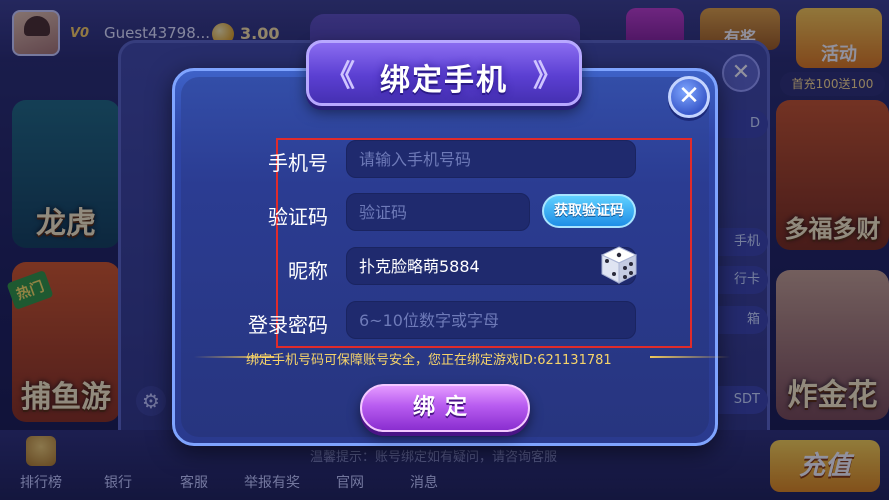 This screenshot has width=889, height=500. Describe the element at coordinates (491, 320) in the screenshot. I see `password-input: 6~10位数字或字母` at that location.